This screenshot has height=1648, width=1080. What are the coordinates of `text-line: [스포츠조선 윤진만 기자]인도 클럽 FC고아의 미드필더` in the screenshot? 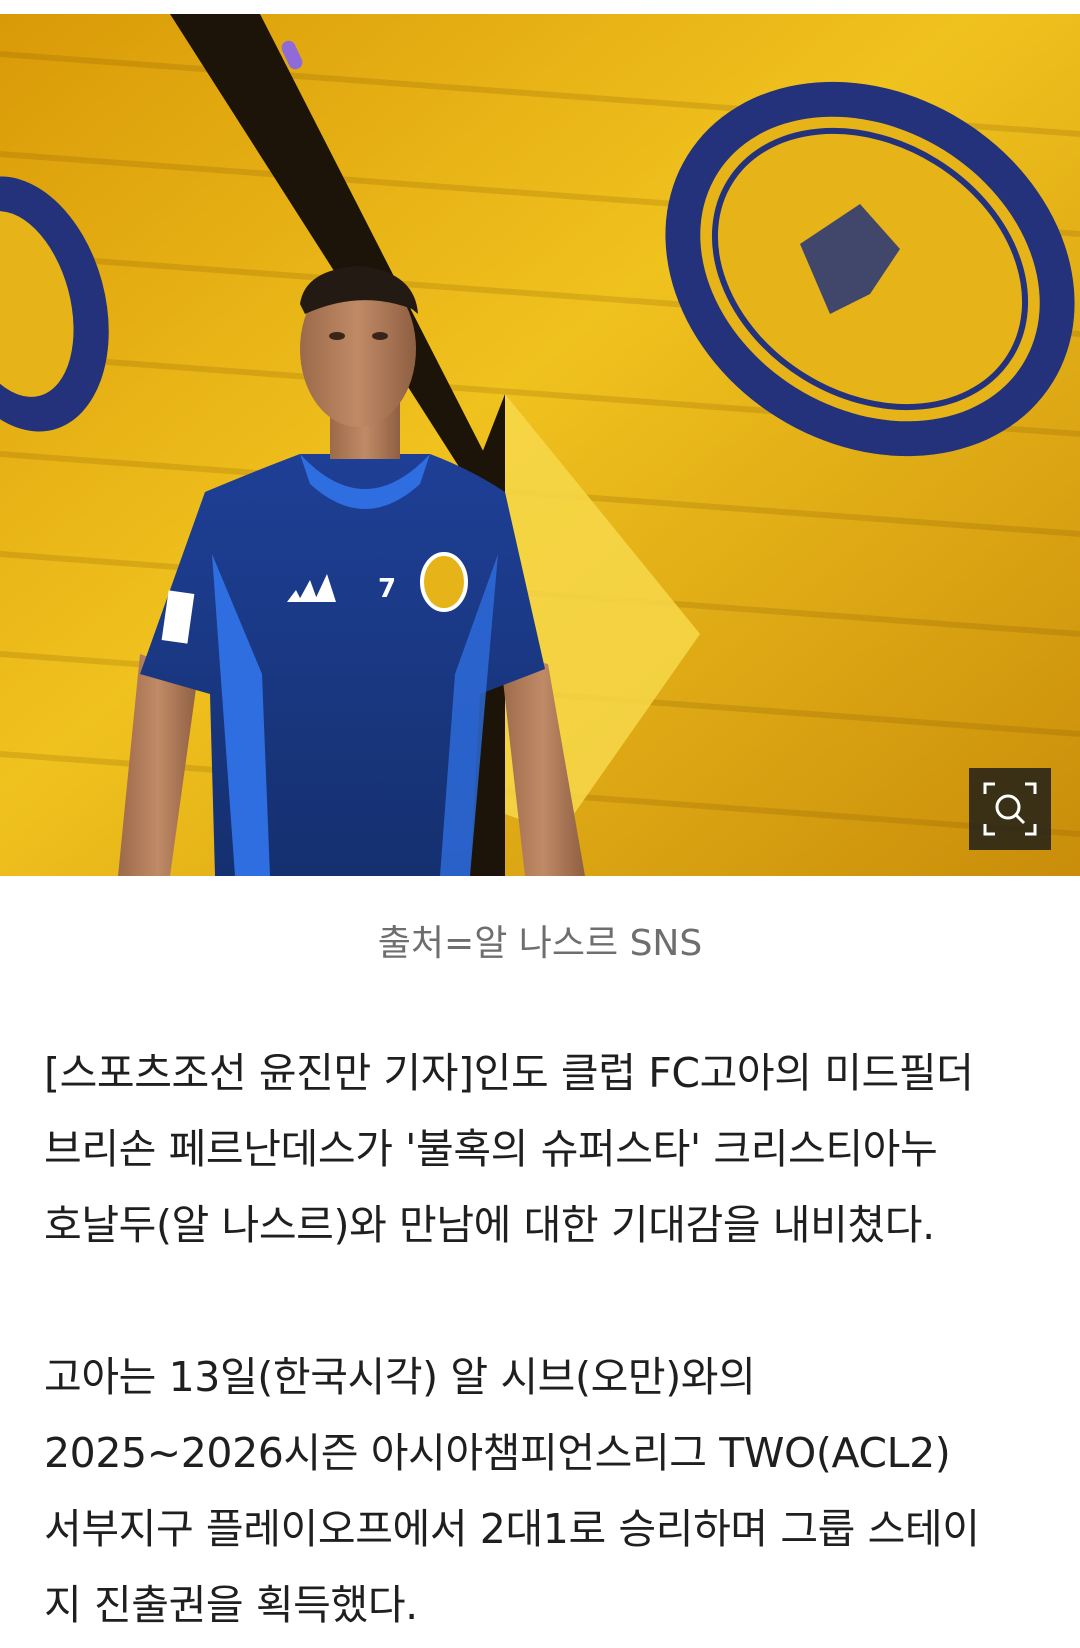 It's located at (509, 1073).